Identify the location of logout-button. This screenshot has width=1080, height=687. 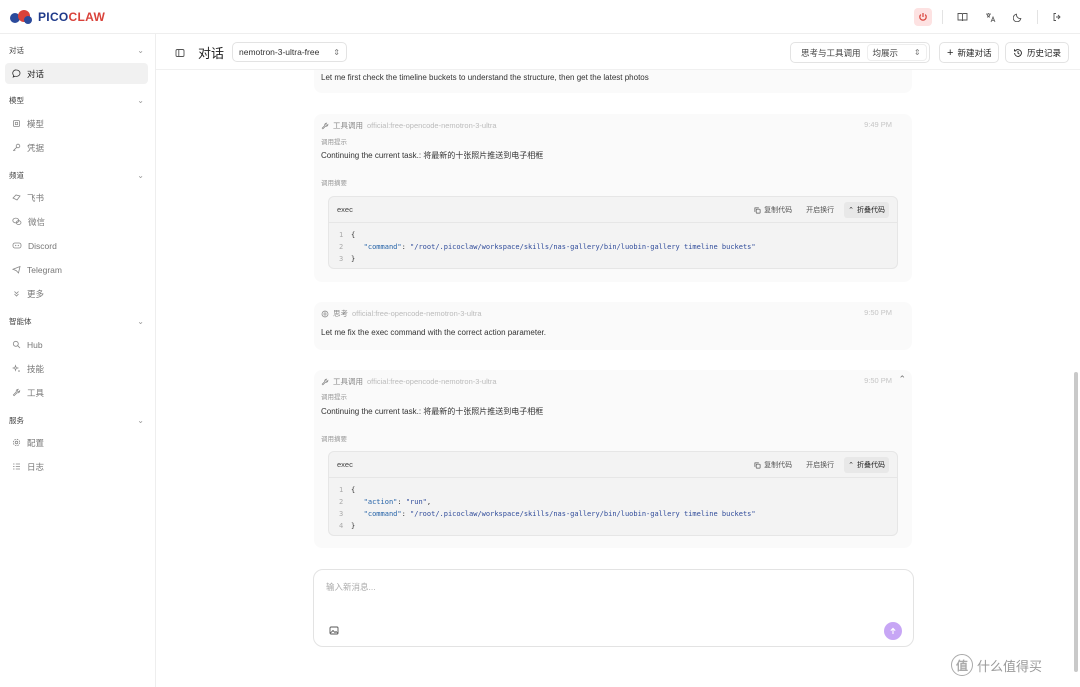
(1057, 17).